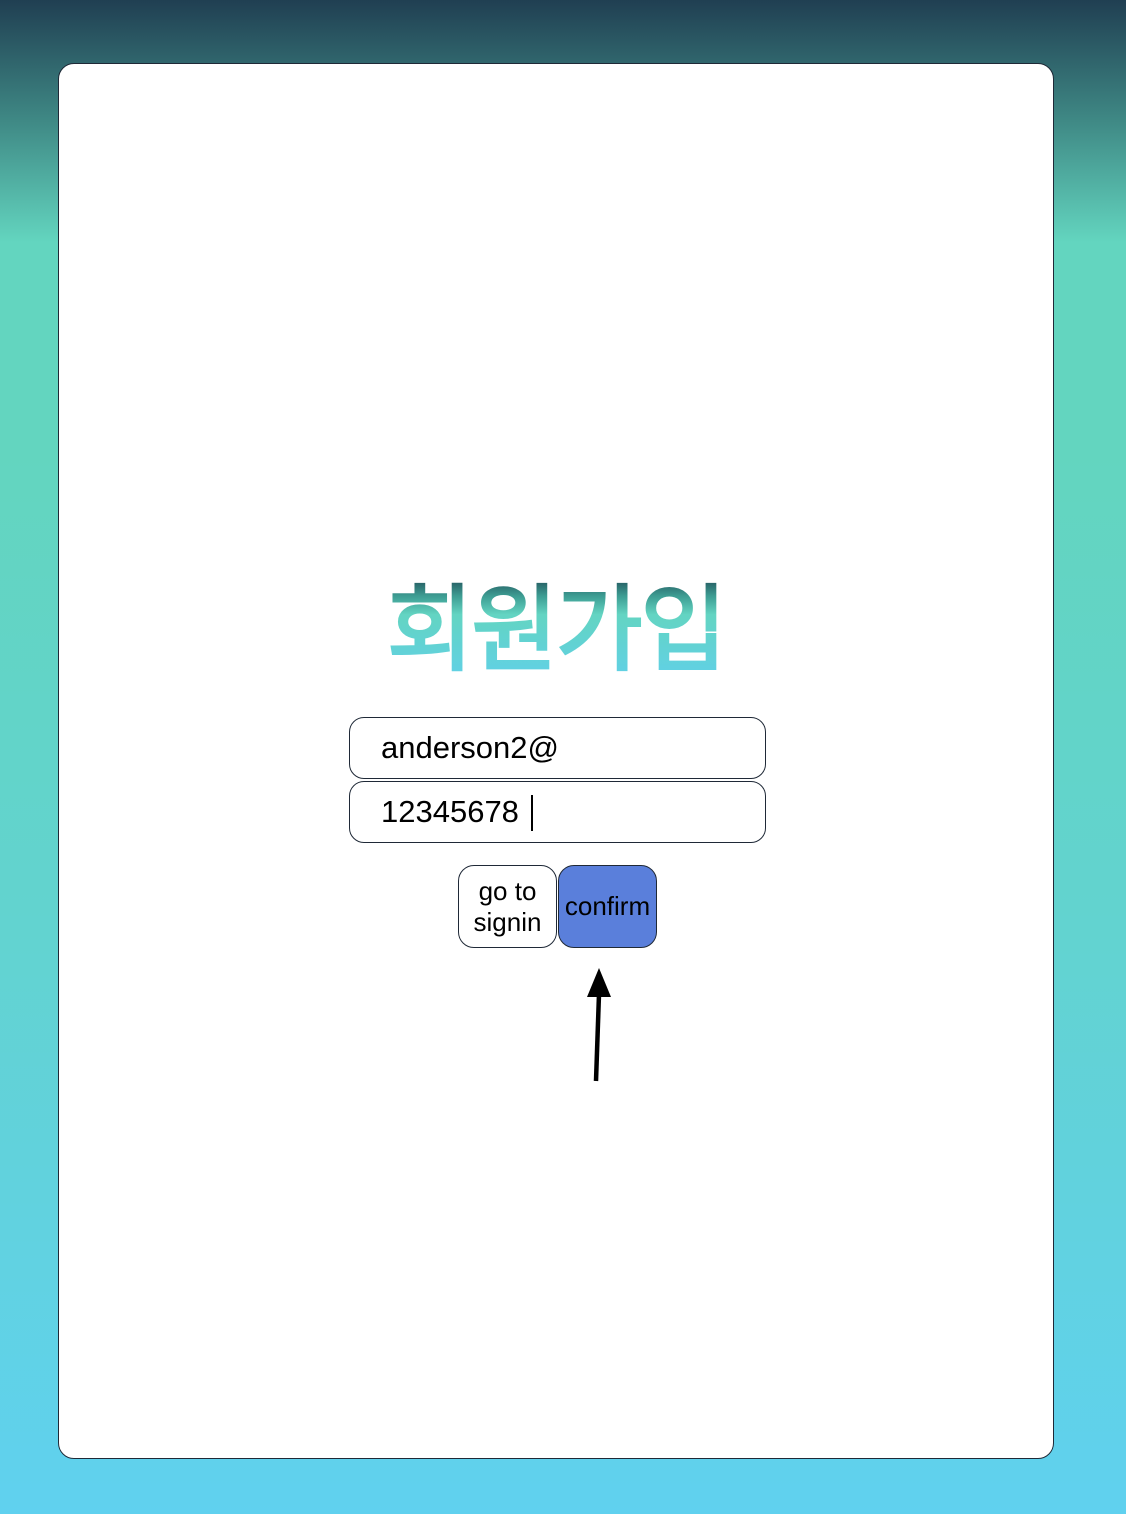  Describe the element at coordinates (557, 812) in the screenshot. I see `password-field` at that location.